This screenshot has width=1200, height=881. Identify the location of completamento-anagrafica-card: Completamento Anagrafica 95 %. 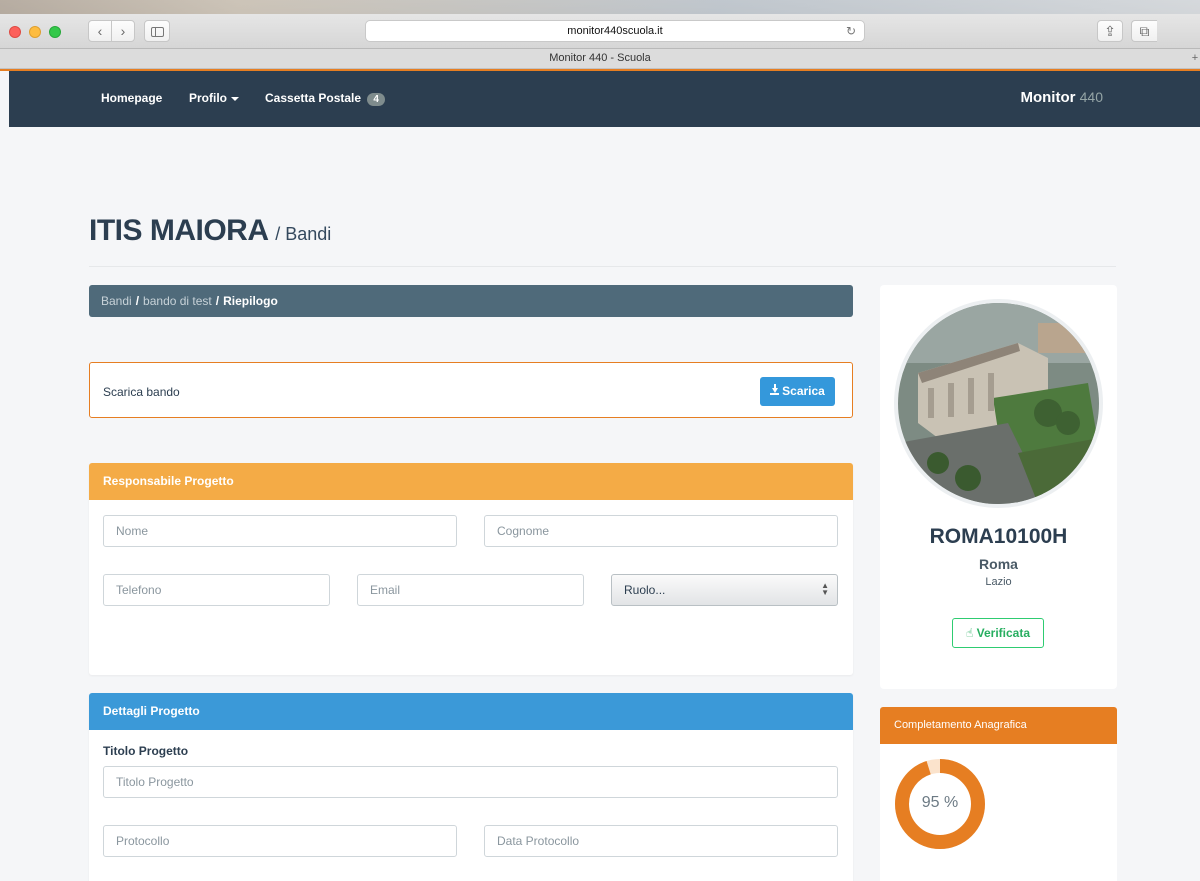
(998, 794).